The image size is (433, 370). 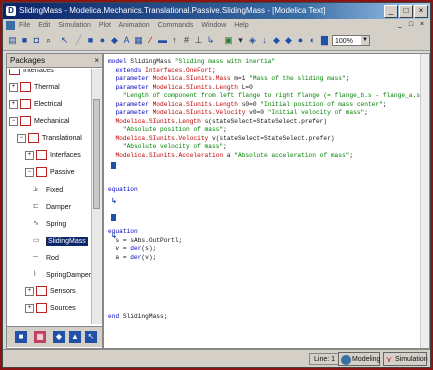 I want to click on dropdown-icon: ▾, so click(x=240, y=40).